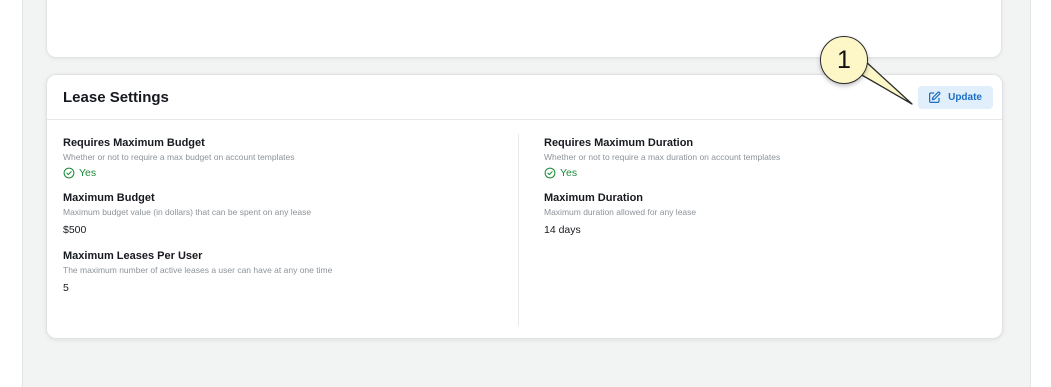 This screenshot has height=387, width=1051. What do you see at coordinates (965, 97) in the screenshot?
I see `update-button-label: Update` at bounding box center [965, 97].